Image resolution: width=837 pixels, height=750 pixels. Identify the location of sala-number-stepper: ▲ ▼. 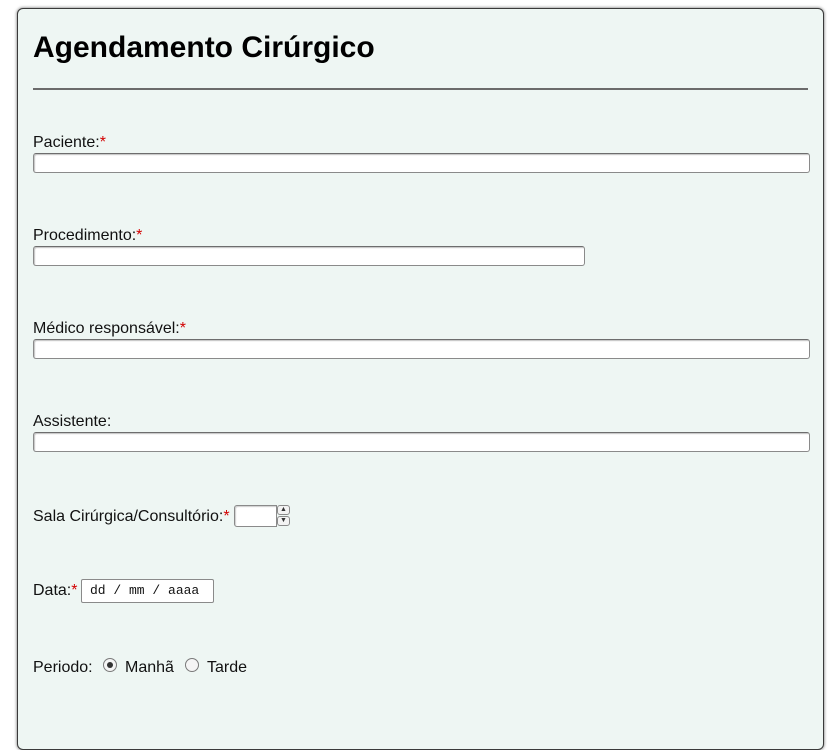
(263, 516).